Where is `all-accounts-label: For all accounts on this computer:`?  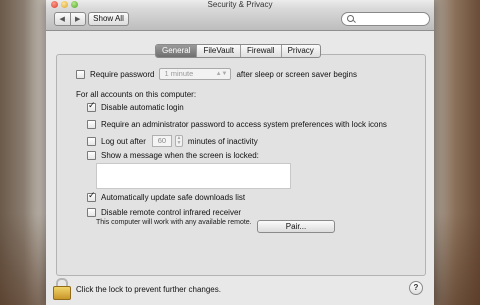 all-accounts-label: For all accounts on this computer: is located at coordinates (136, 94).